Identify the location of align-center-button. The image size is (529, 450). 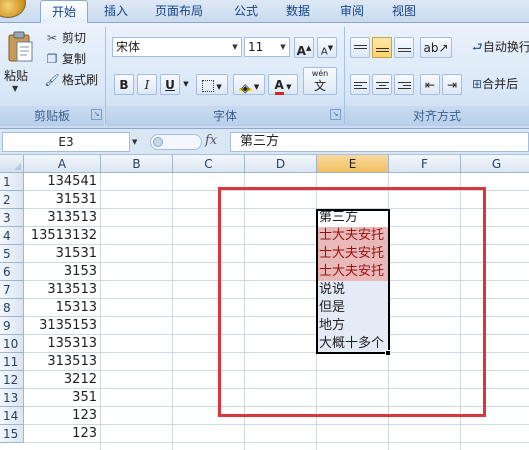
(382, 84).